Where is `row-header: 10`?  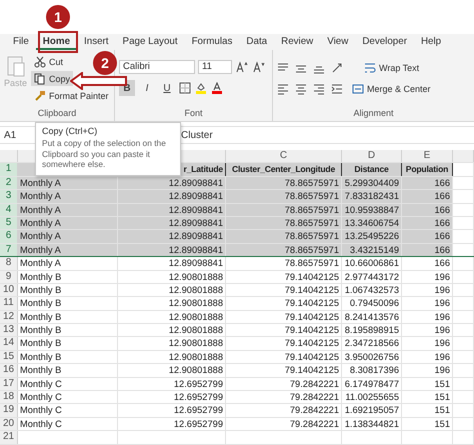 row-header: 10 is located at coordinates (9, 290).